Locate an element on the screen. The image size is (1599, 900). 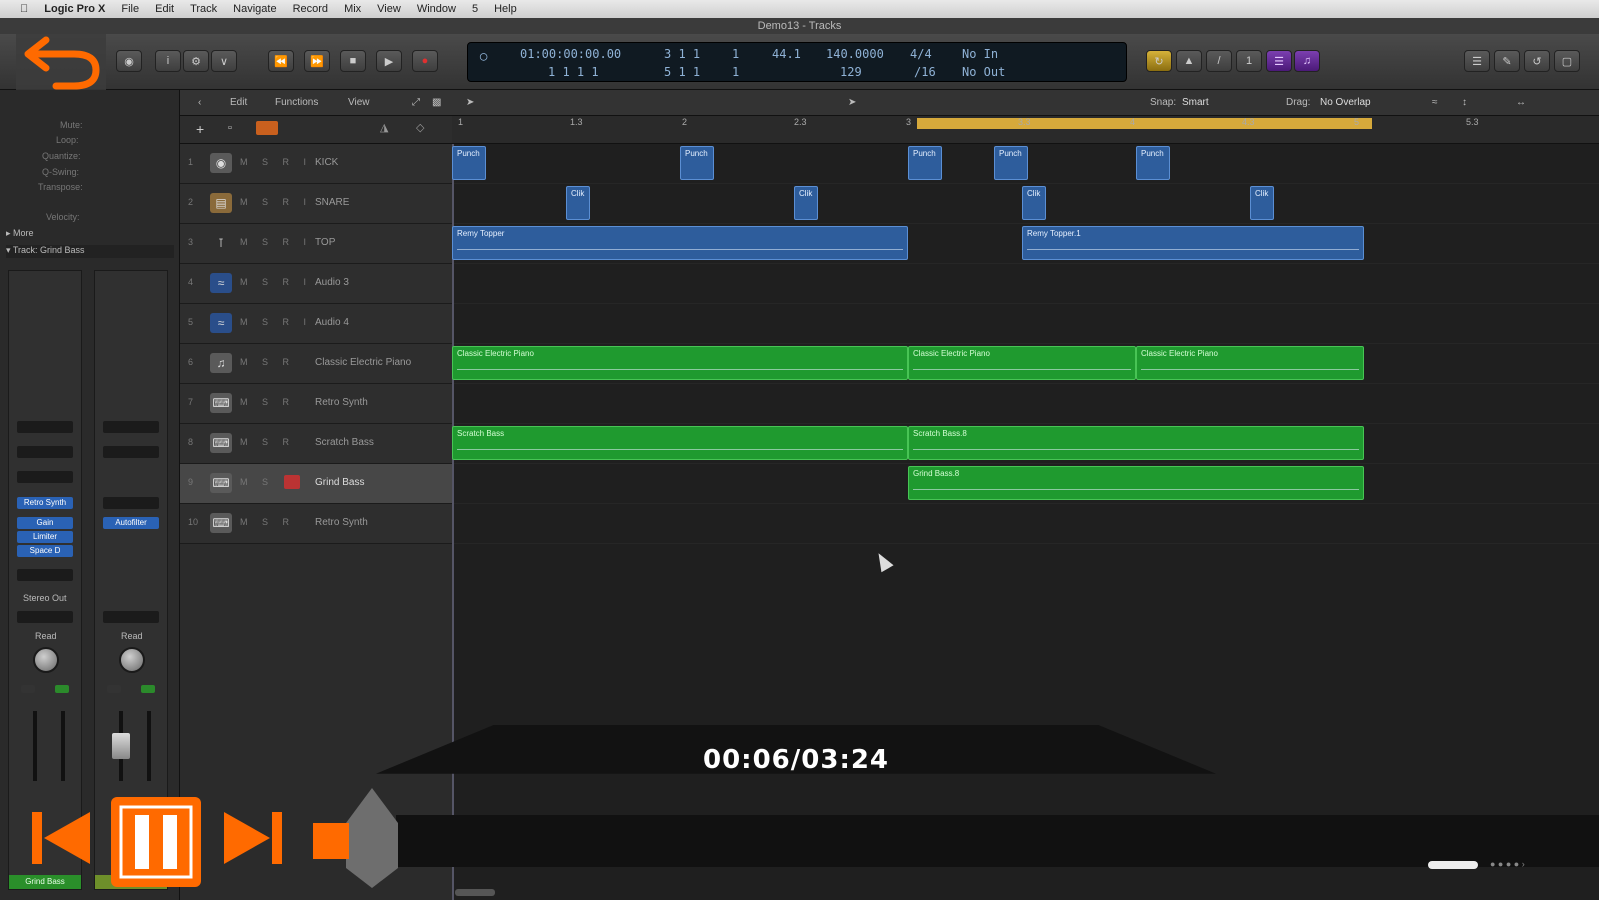
insp-transpose-label: Transpose: is located at coordinates (60, 187).